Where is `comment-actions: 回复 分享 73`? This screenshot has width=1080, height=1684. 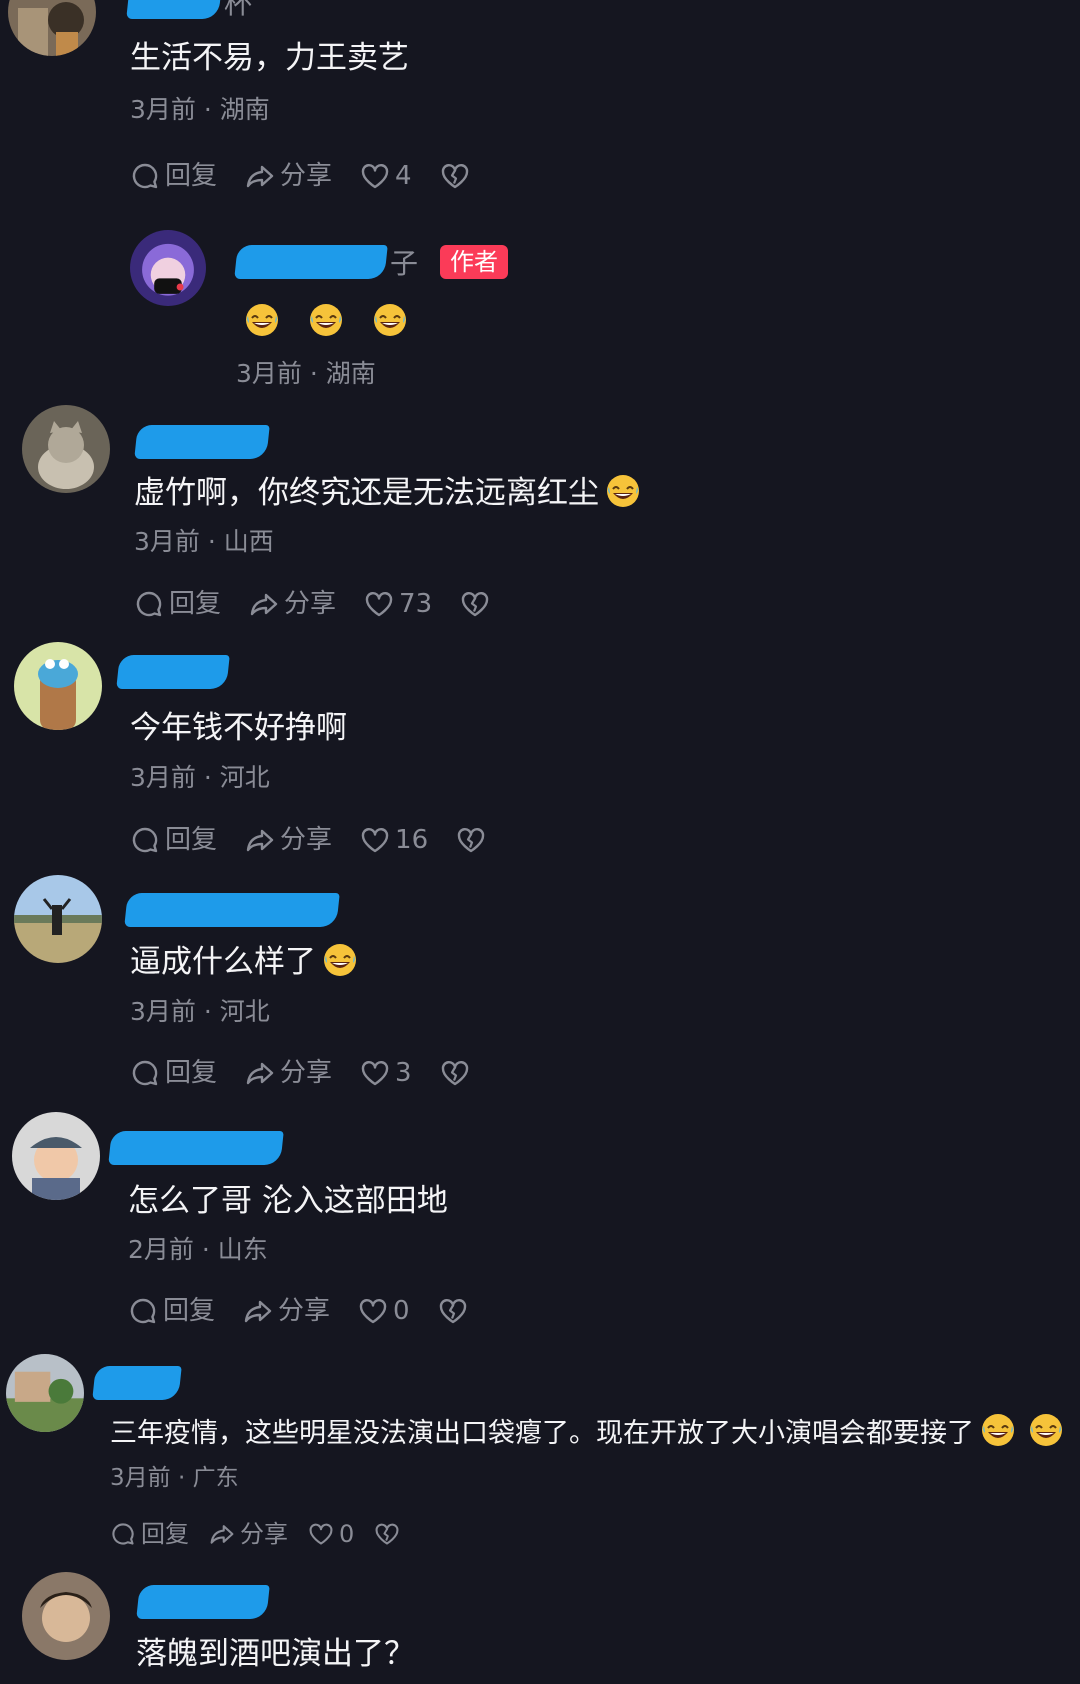
comment-actions: 回复 分享 73 is located at coordinates (328, 604).